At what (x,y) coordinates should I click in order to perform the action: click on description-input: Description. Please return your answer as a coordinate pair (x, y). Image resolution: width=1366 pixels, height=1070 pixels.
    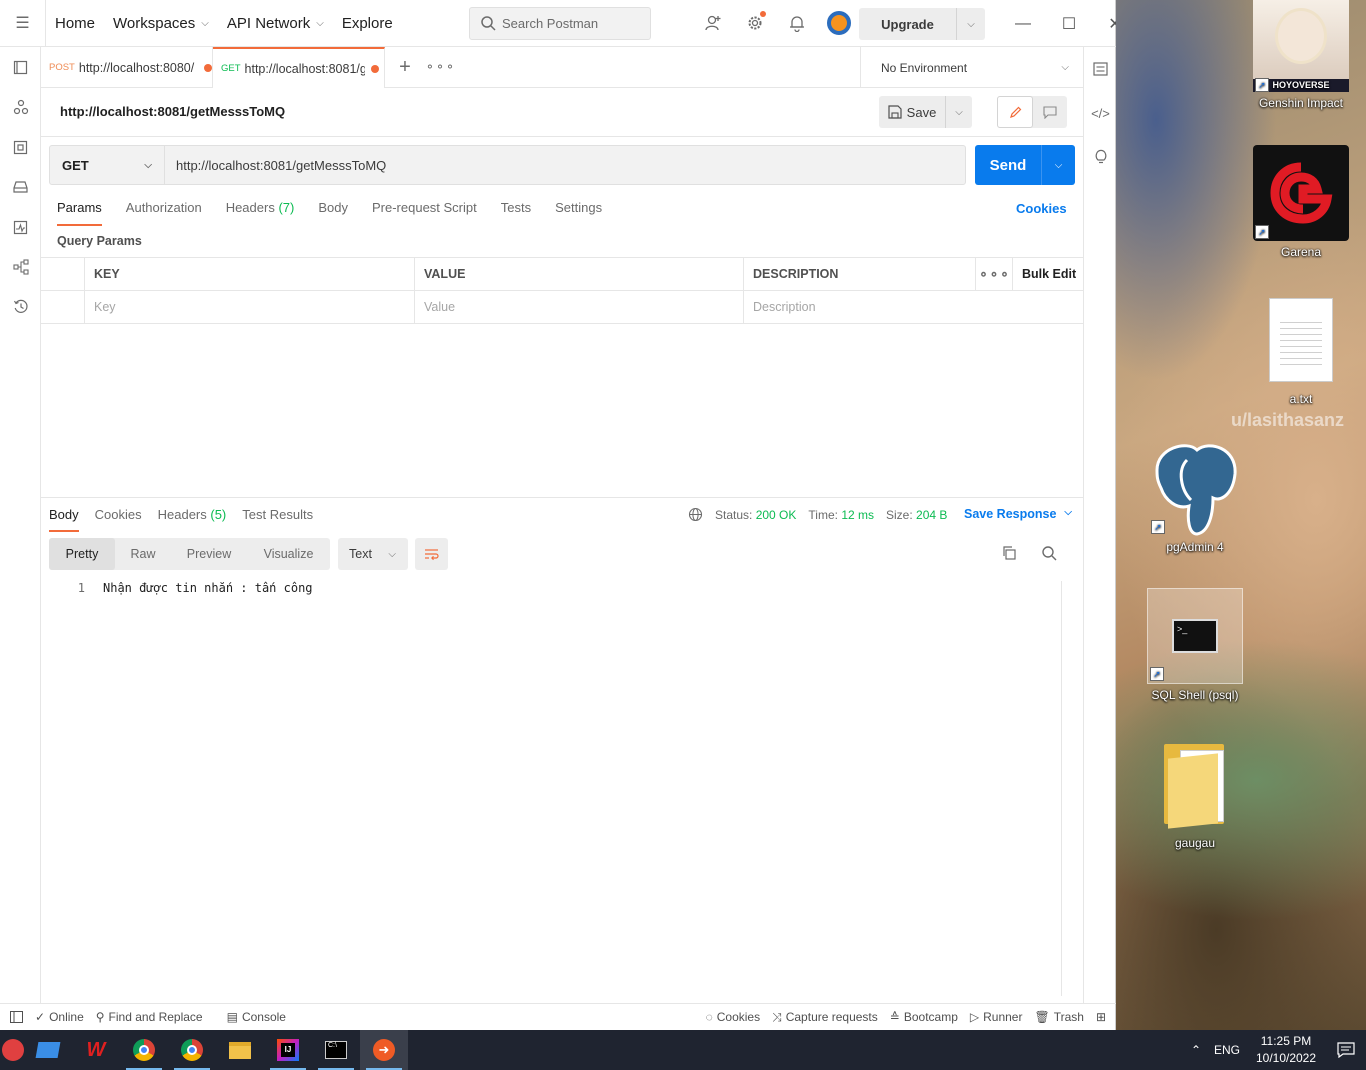
    Looking at the image, I should click on (878, 307).